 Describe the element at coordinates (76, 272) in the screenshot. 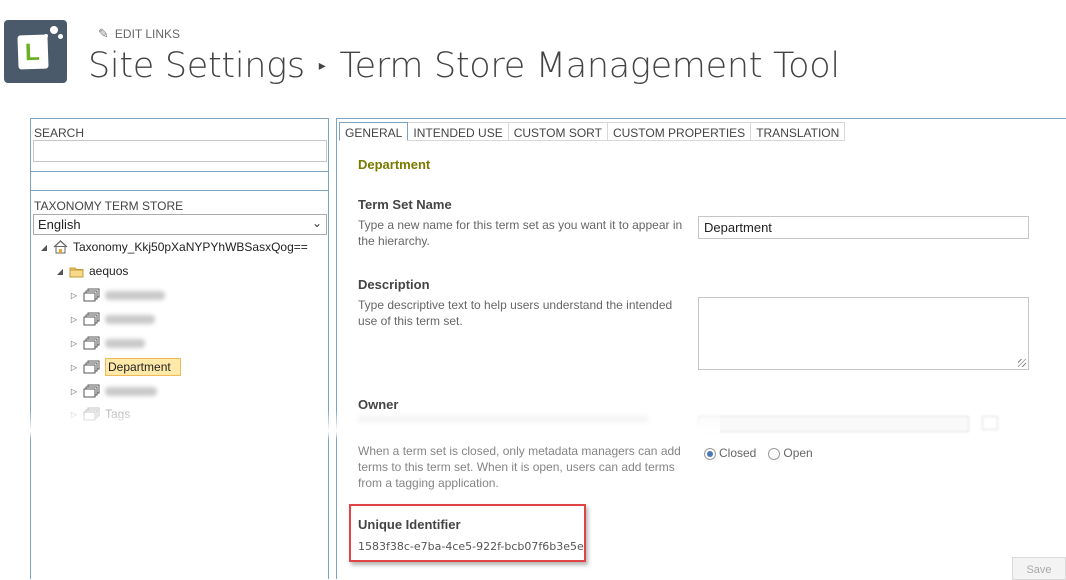

I see `folder-icon` at that location.